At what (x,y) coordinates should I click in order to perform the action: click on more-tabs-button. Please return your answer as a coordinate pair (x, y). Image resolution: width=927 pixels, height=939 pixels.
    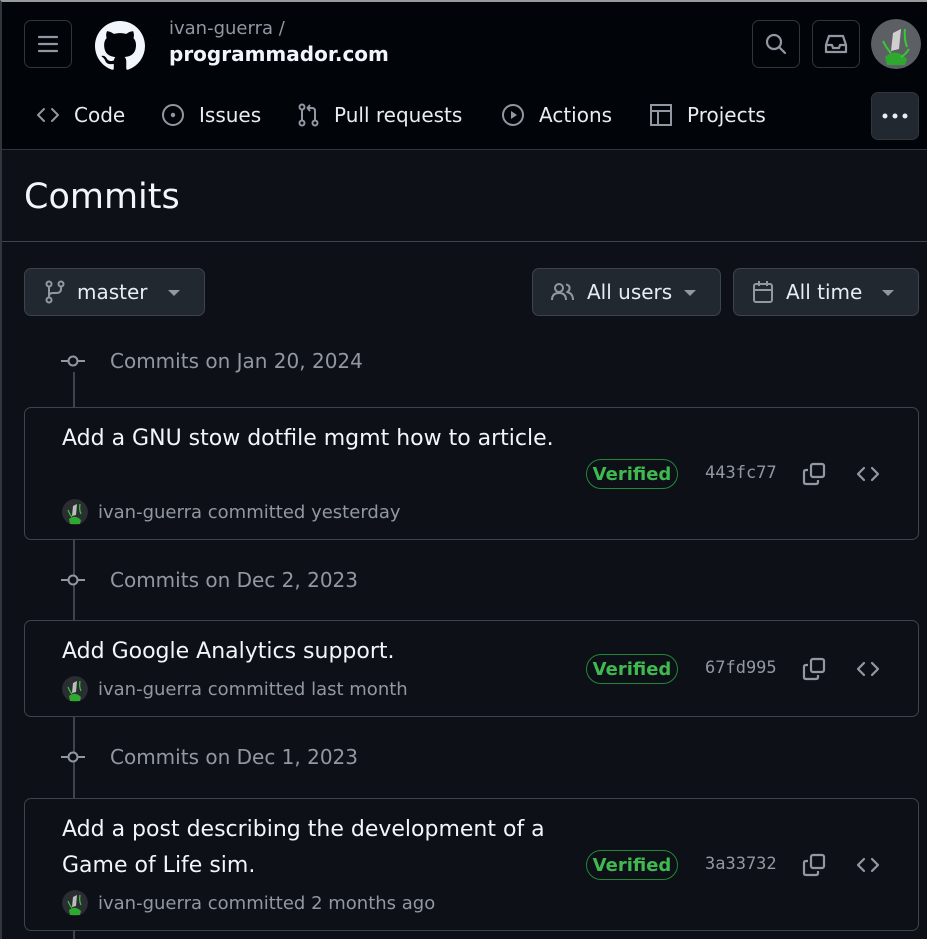
    Looking at the image, I should click on (895, 116).